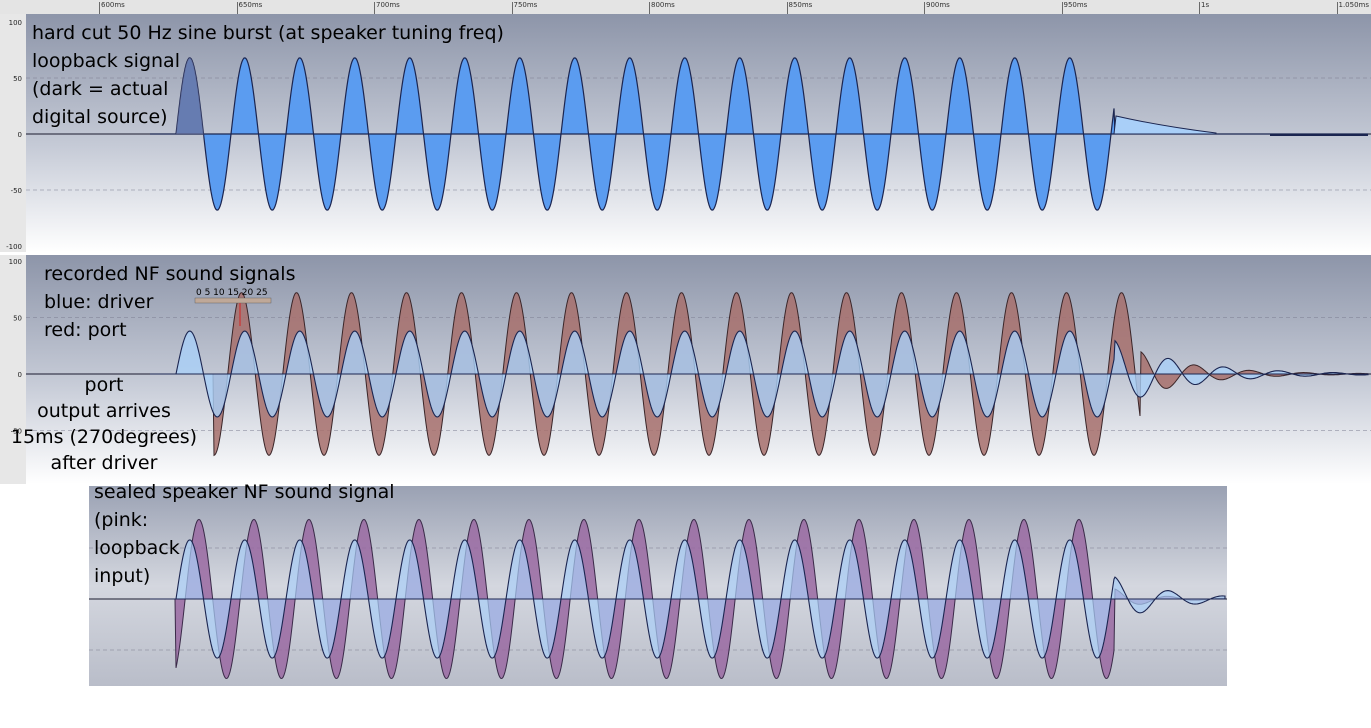 This screenshot has width=1371, height=728. Describe the element at coordinates (99, 302) in the screenshot. I see `annotation-line: blue: driver` at that location.